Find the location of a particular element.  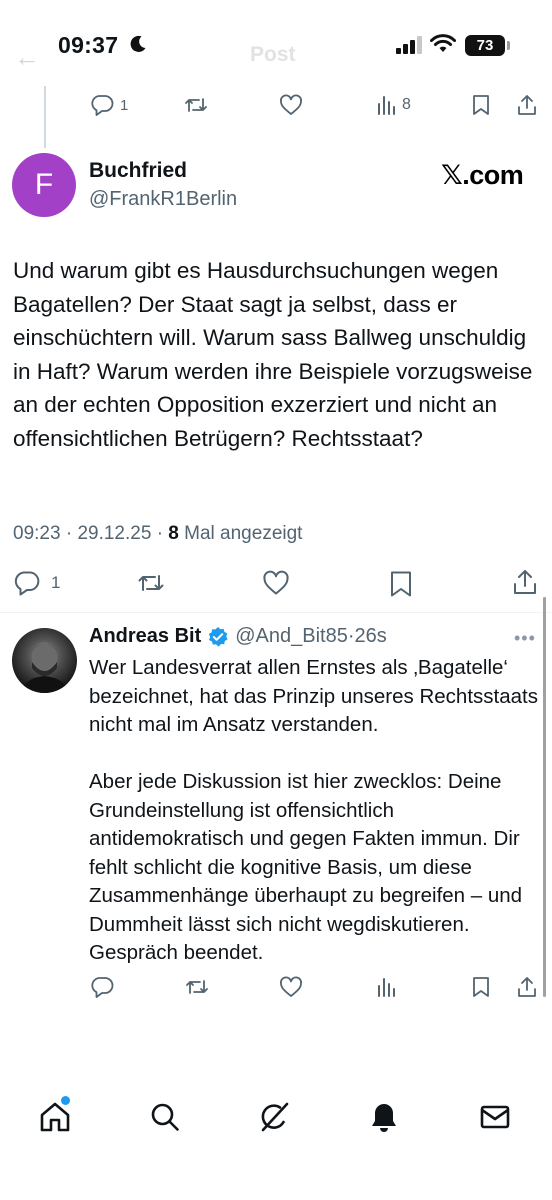

reply-share-button is located at coordinates (527, 987).